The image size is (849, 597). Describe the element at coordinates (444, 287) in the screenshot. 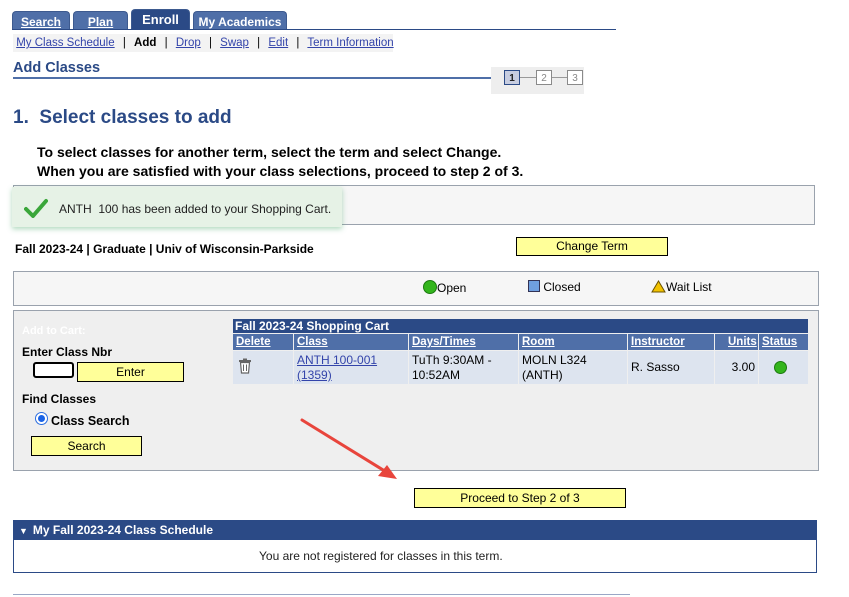

I see `legend-open: Open` at that location.